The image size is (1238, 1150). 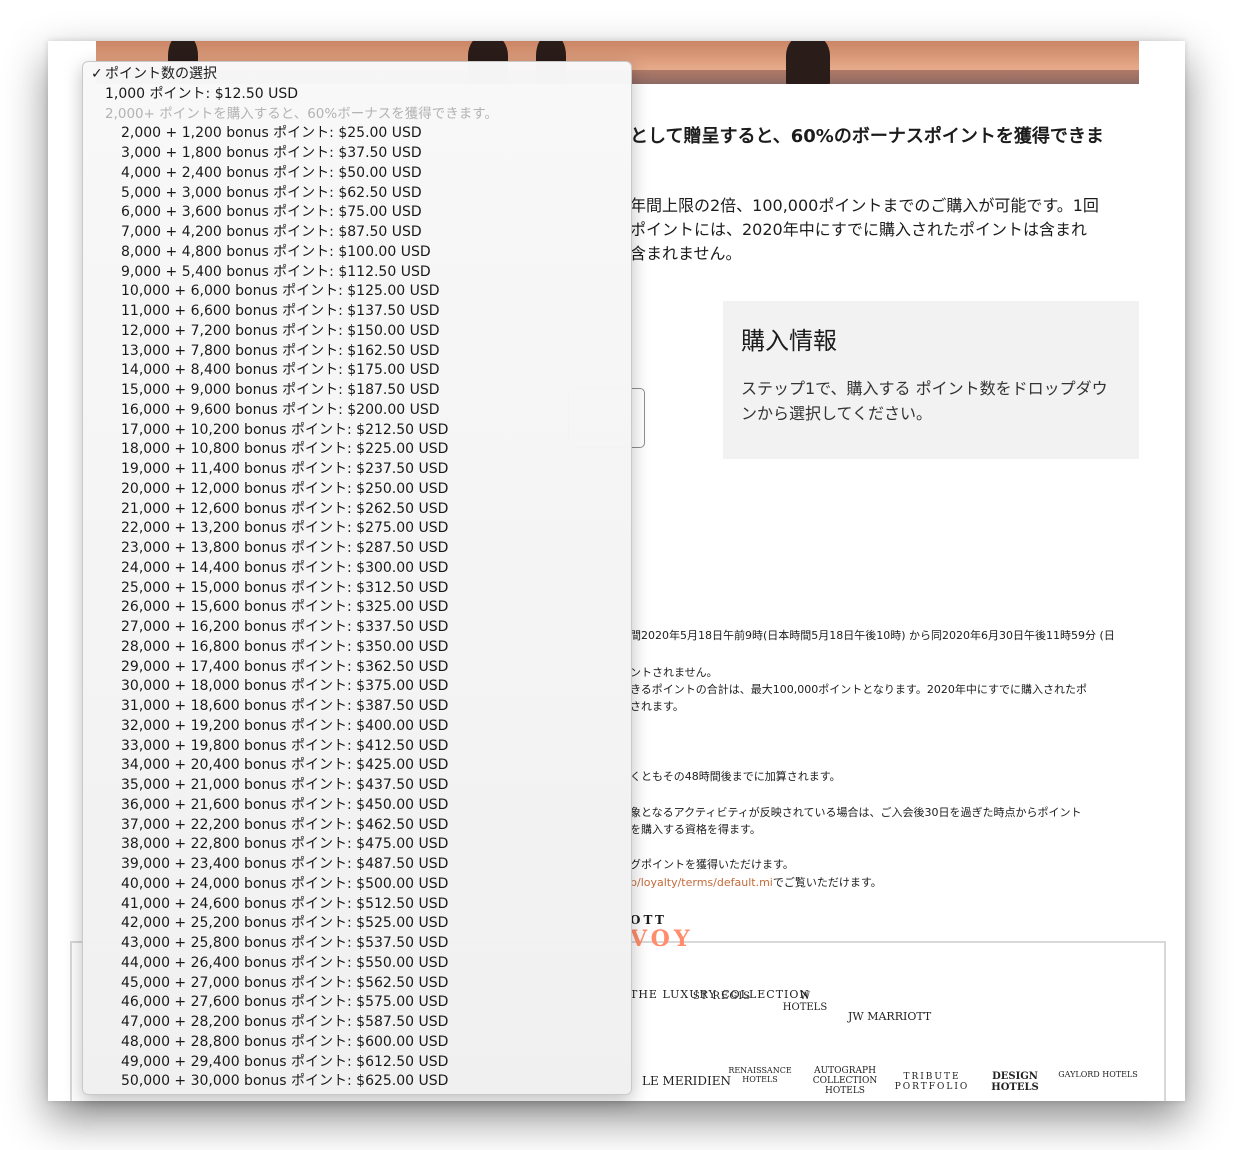 What do you see at coordinates (648, 920) in the screenshot?
I see `logo-top-text: OTT` at bounding box center [648, 920].